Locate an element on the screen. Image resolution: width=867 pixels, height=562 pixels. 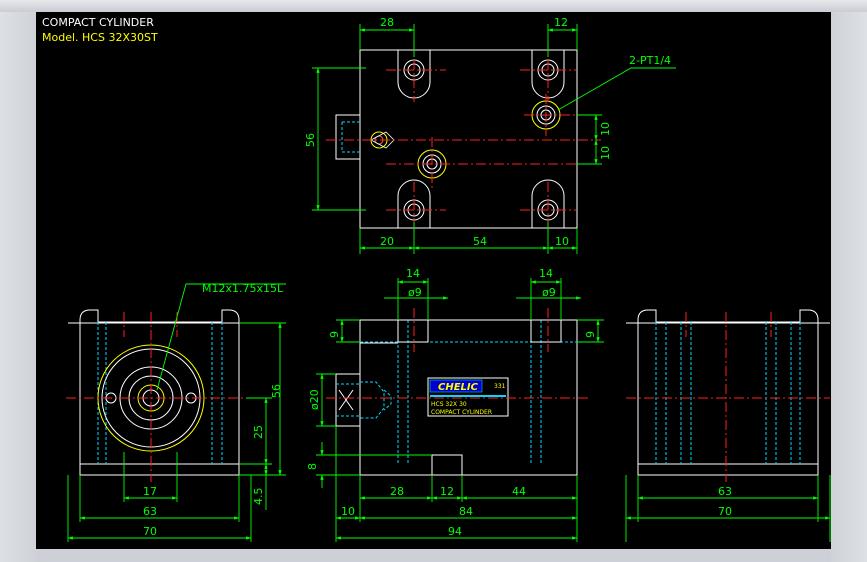
left-view: M12x1.75x15L 56 25 4.5 17 63 70 is located at coordinates (176, 412).